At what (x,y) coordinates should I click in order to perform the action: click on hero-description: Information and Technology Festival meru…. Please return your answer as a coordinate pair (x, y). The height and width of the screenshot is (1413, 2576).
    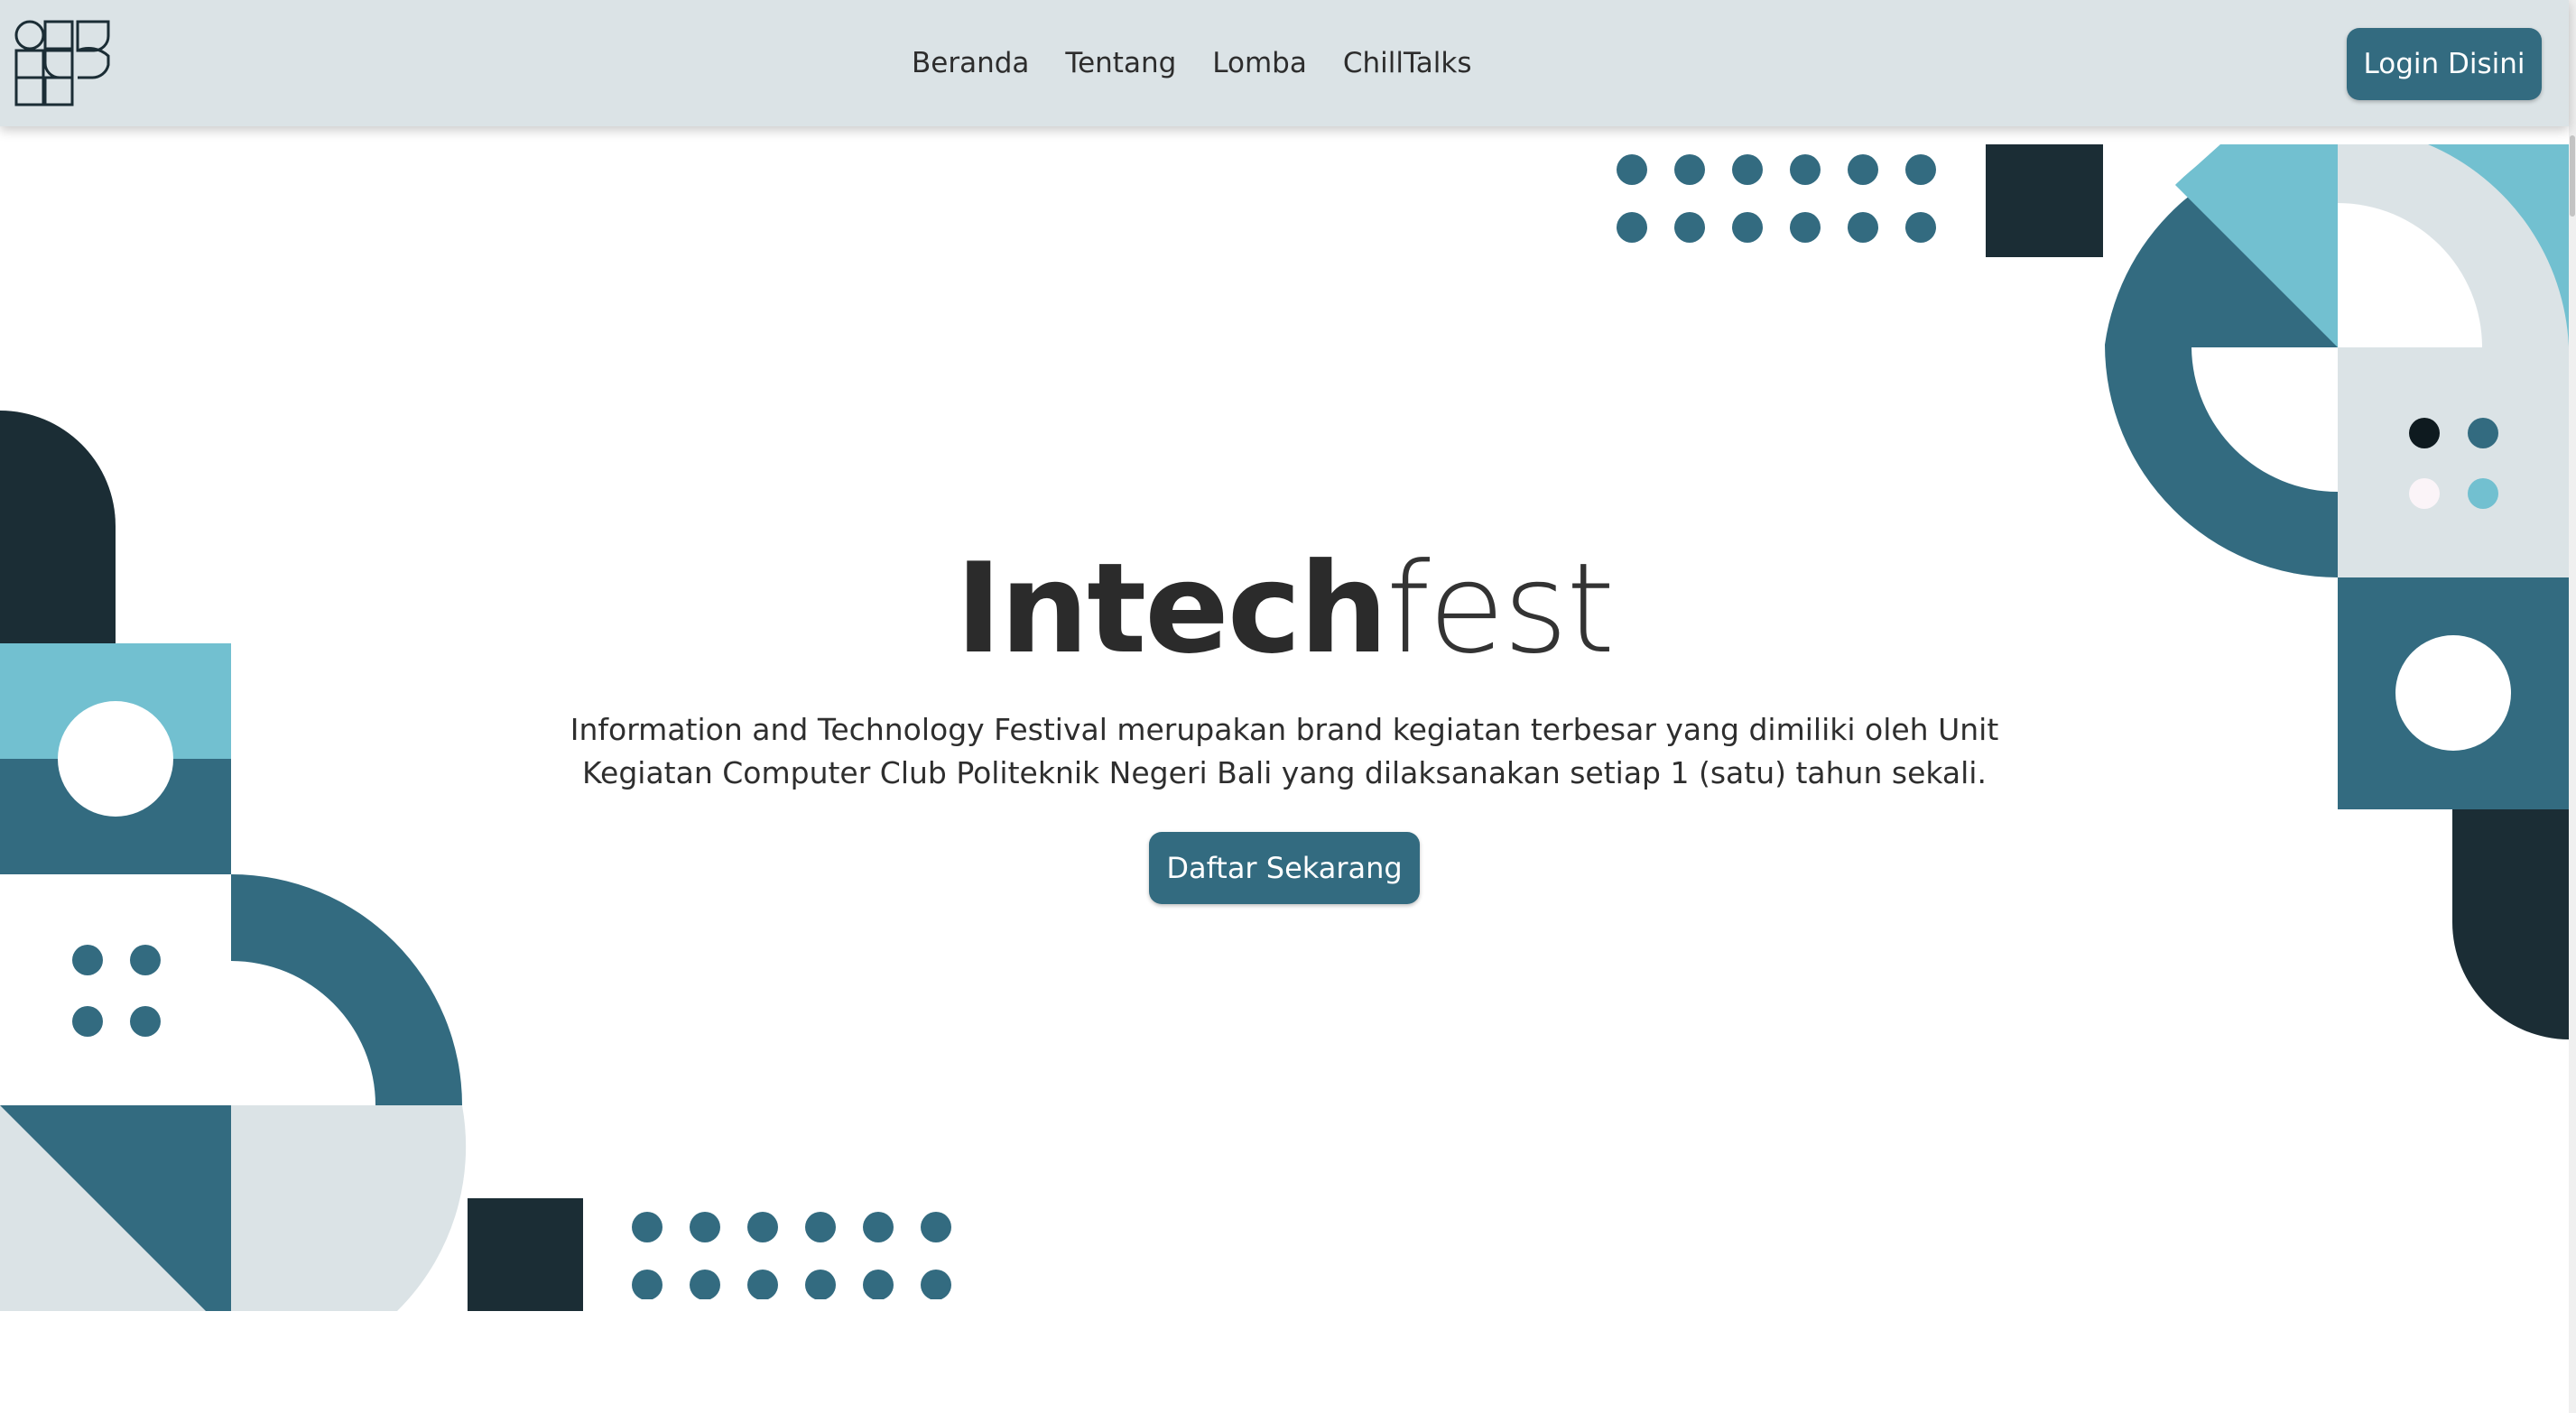
    Looking at the image, I should click on (1284, 751).